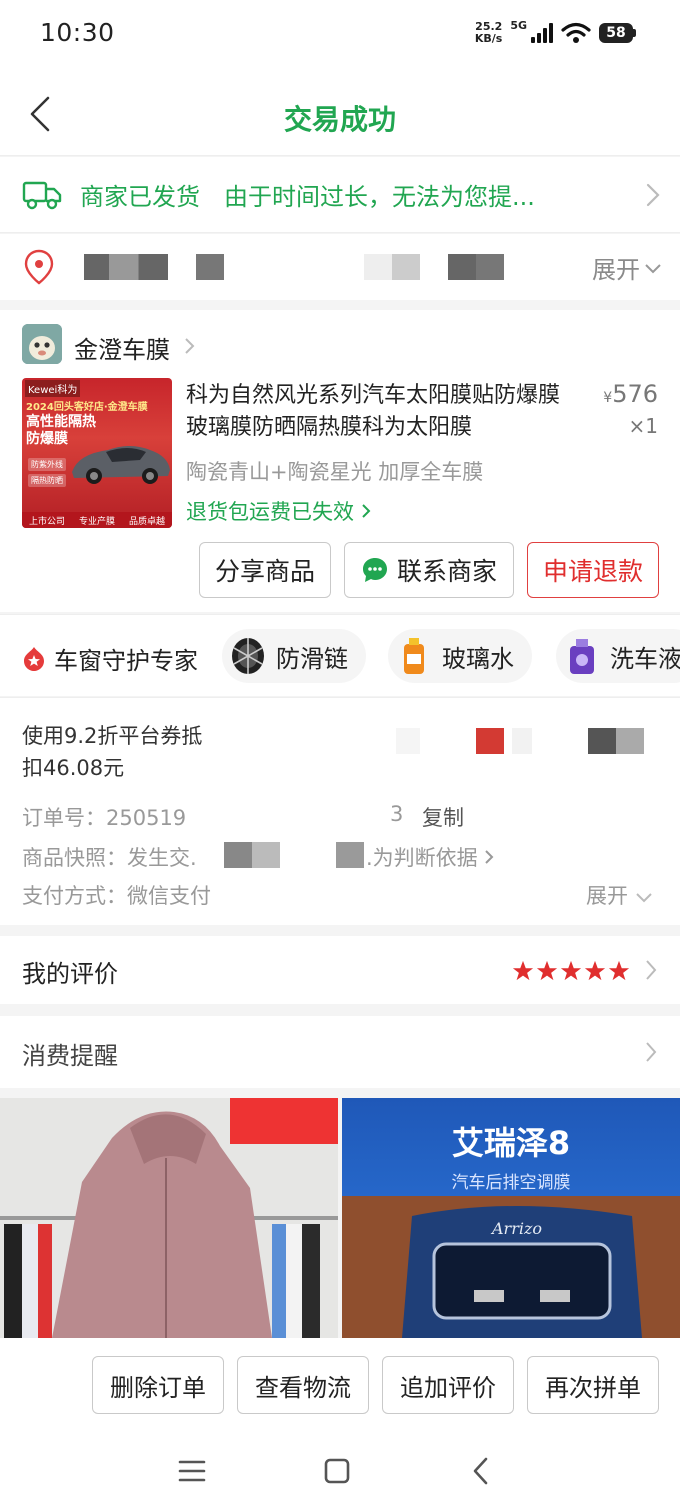 This screenshot has width=680, height=1511. Describe the element at coordinates (542, 33) in the screenshot. I see `signal-icon` at that location.